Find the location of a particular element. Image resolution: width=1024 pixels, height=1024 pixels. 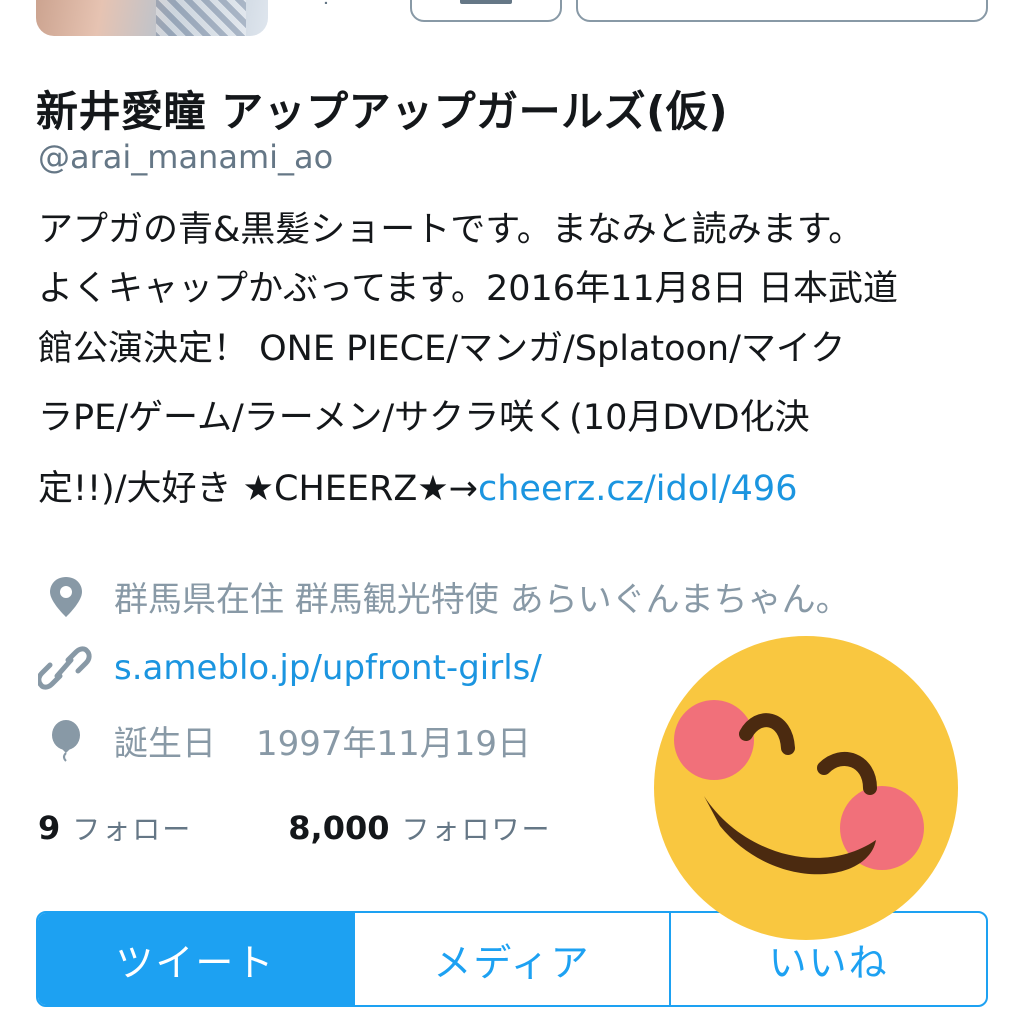

tab-media: メディア is located at coordinates (511, 959).